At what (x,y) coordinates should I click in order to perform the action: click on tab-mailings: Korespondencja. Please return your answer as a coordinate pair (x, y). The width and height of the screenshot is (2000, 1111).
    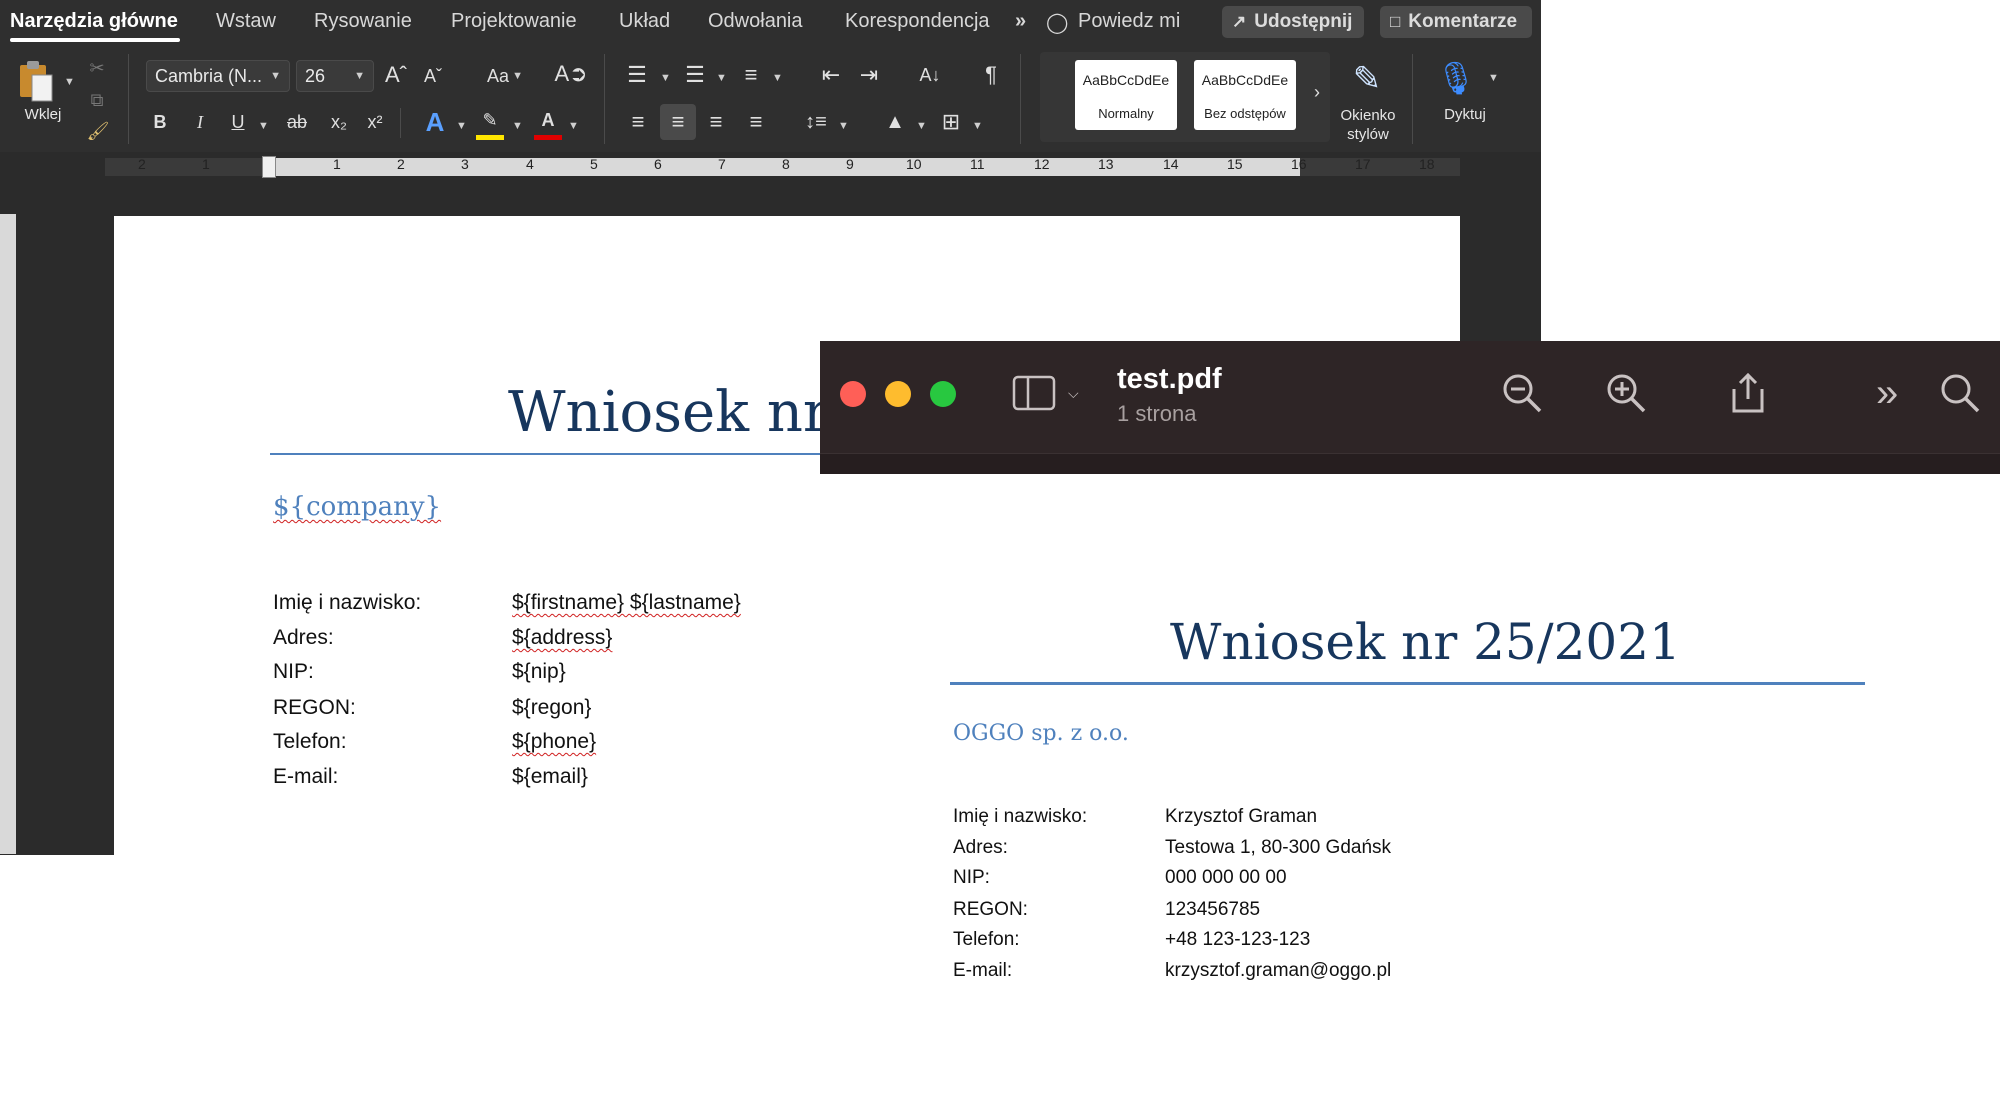
    Looking at the image, I should click on (917, 21).